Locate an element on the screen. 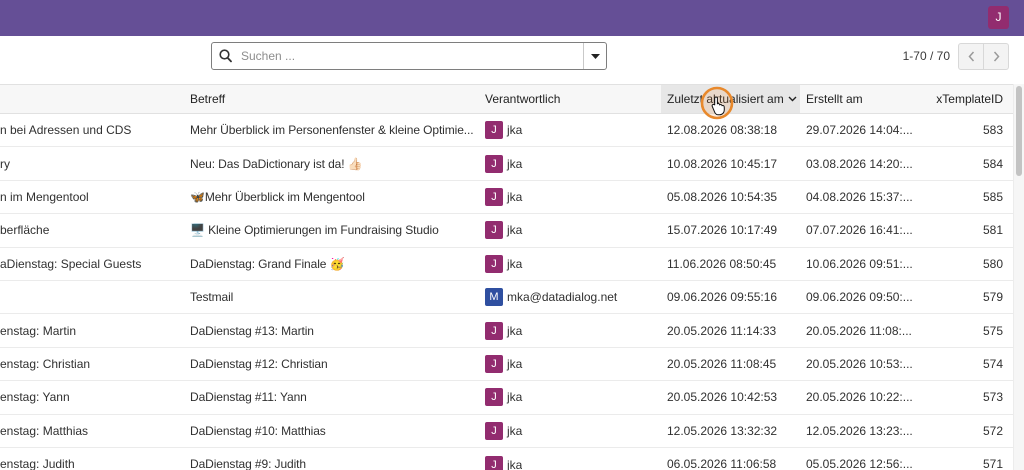 This screenshot has height=470, width=1024. column-header-template-id: xTemplateID is located at coordinates (970, 99).